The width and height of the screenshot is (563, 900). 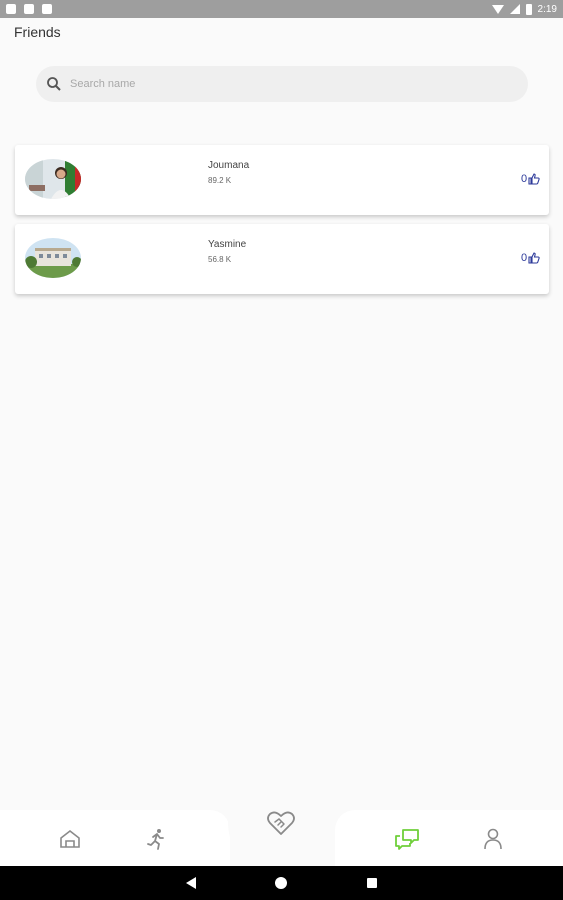 I want to click on home-circle-icon, so click(x=281, y=883).